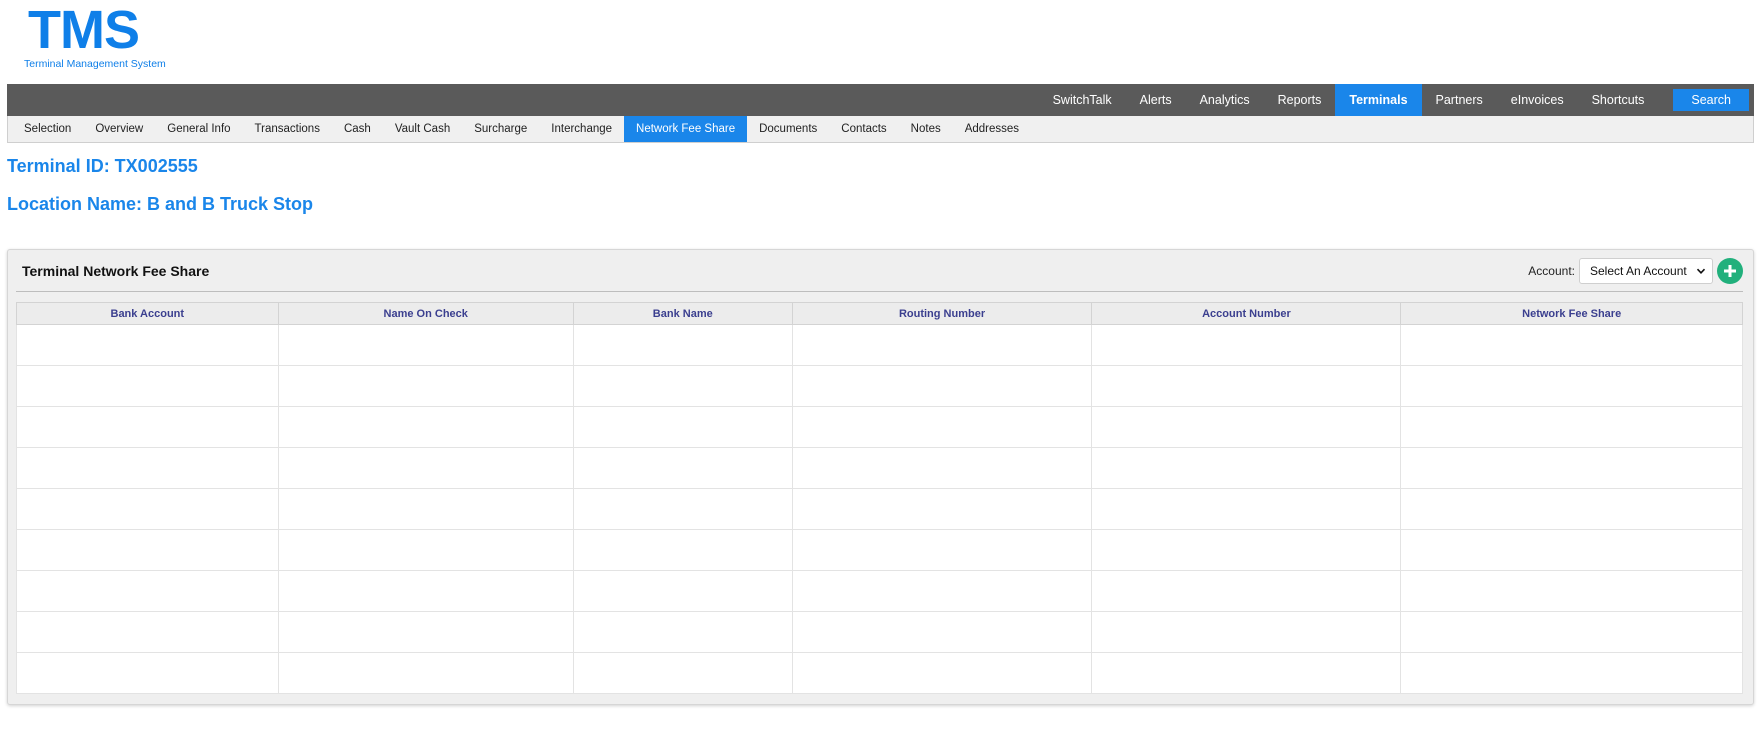 The height and width of the screenshot is (749, 1761). What do you see at coordinates (581, 129) in the screenshot?
I see `tab-interchange: Interchange` at bounding box center [581, 129].